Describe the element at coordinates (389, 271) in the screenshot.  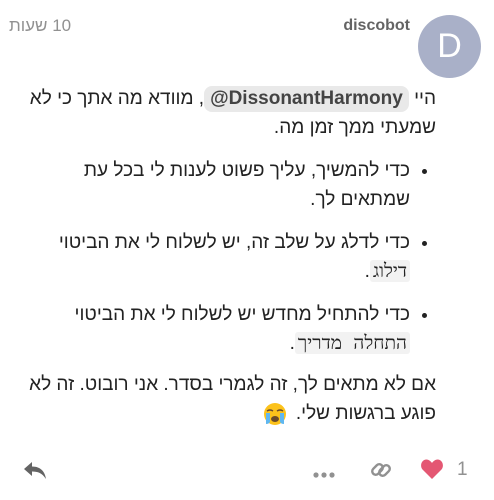
I see `skip-command: דילוג` at that location.